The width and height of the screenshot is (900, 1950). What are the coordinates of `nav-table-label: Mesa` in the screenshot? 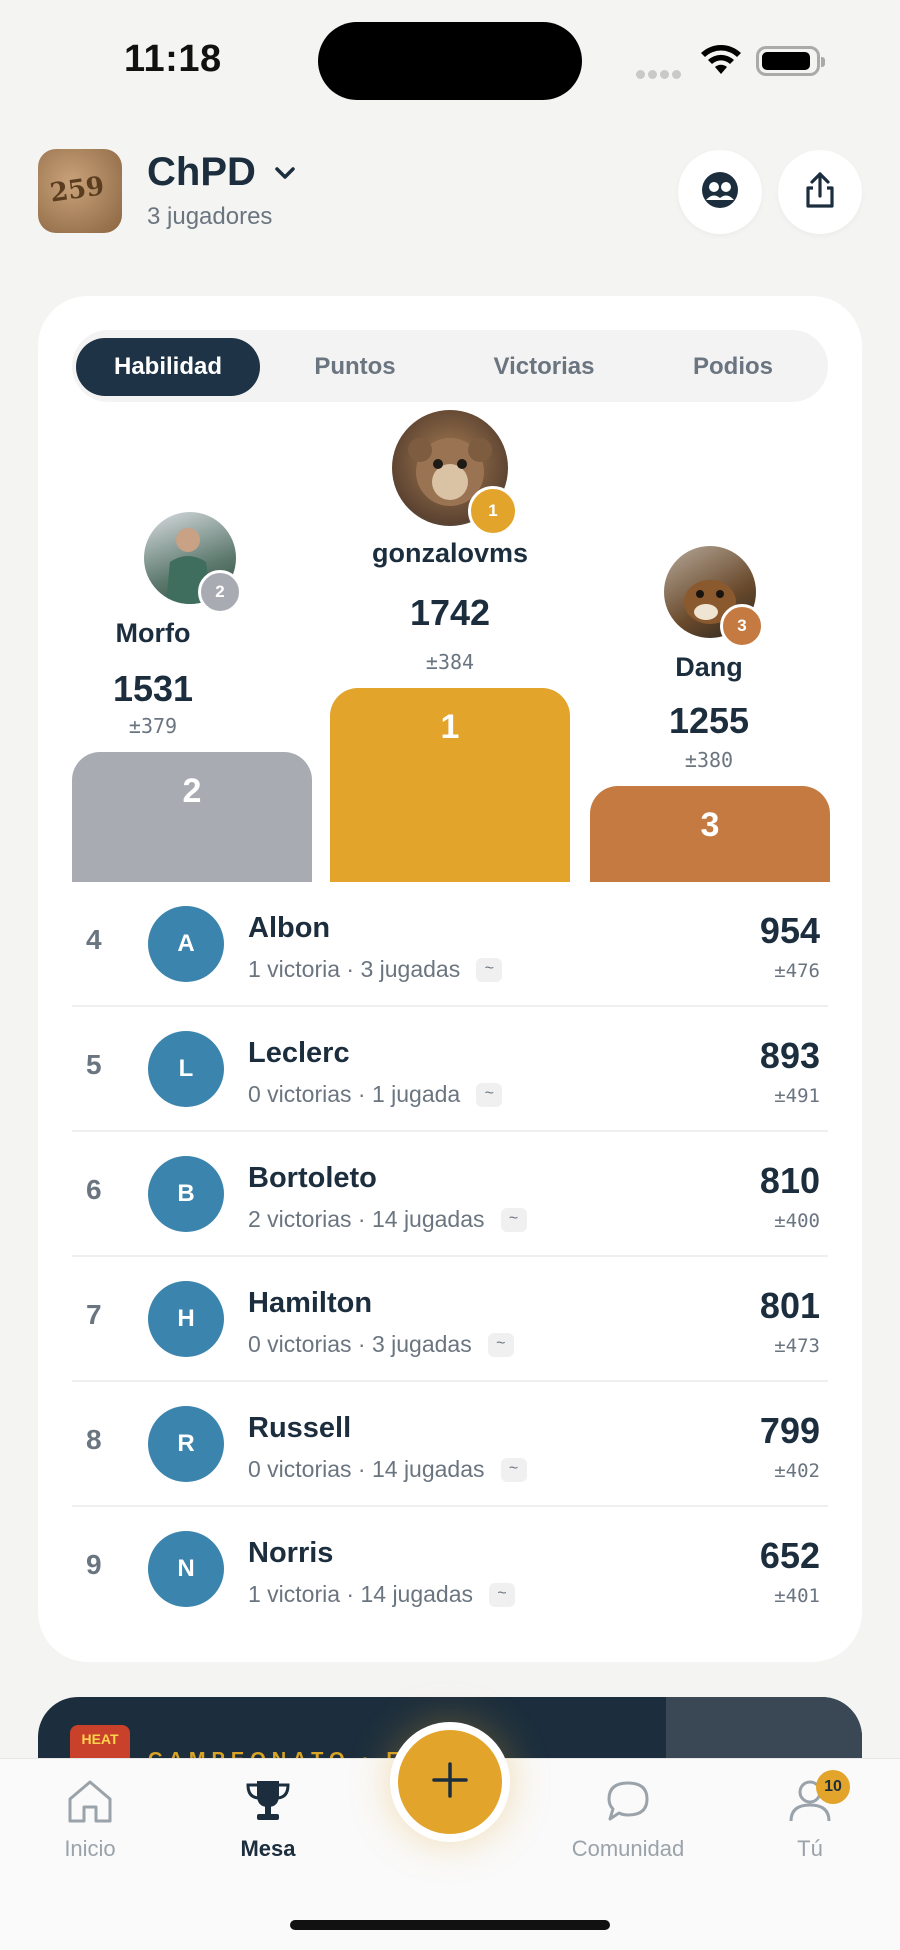 It's located at (268, 1848).